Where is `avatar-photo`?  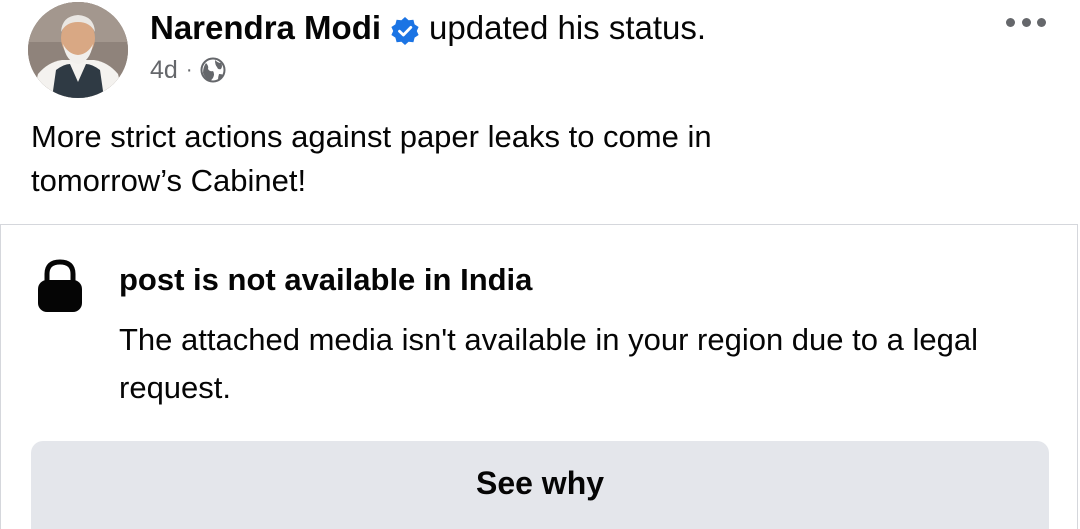 avatar-photo is located at coordinates (78, 50).